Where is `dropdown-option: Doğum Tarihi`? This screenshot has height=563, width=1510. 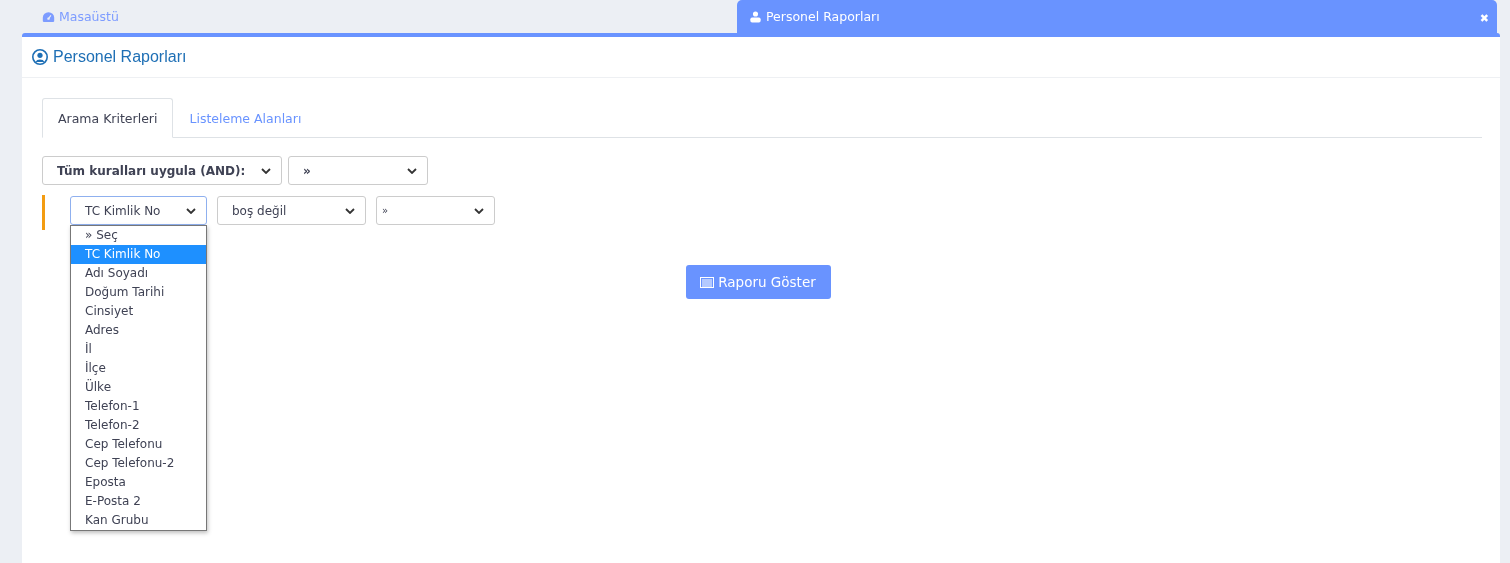 dropdown-option: Doğum Tarihi is located at coordinates (138, 292).